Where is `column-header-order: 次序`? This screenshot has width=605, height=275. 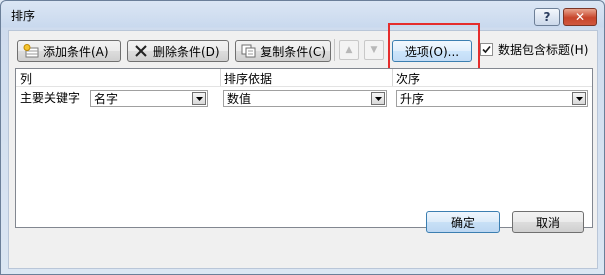
column-header-order: 次序 is located at coordinates (408, 79).